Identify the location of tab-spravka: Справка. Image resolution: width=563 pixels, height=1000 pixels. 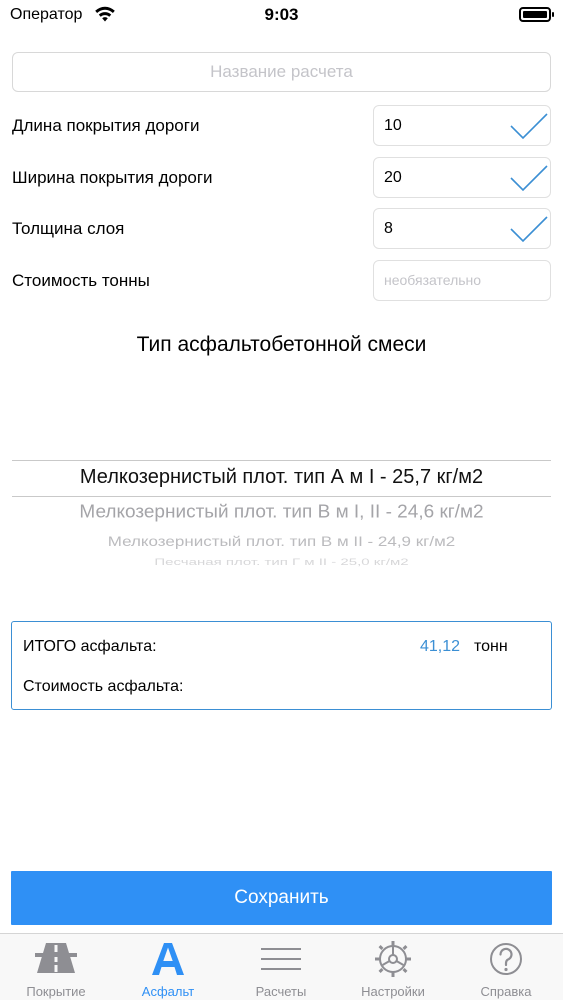
(506, 967).